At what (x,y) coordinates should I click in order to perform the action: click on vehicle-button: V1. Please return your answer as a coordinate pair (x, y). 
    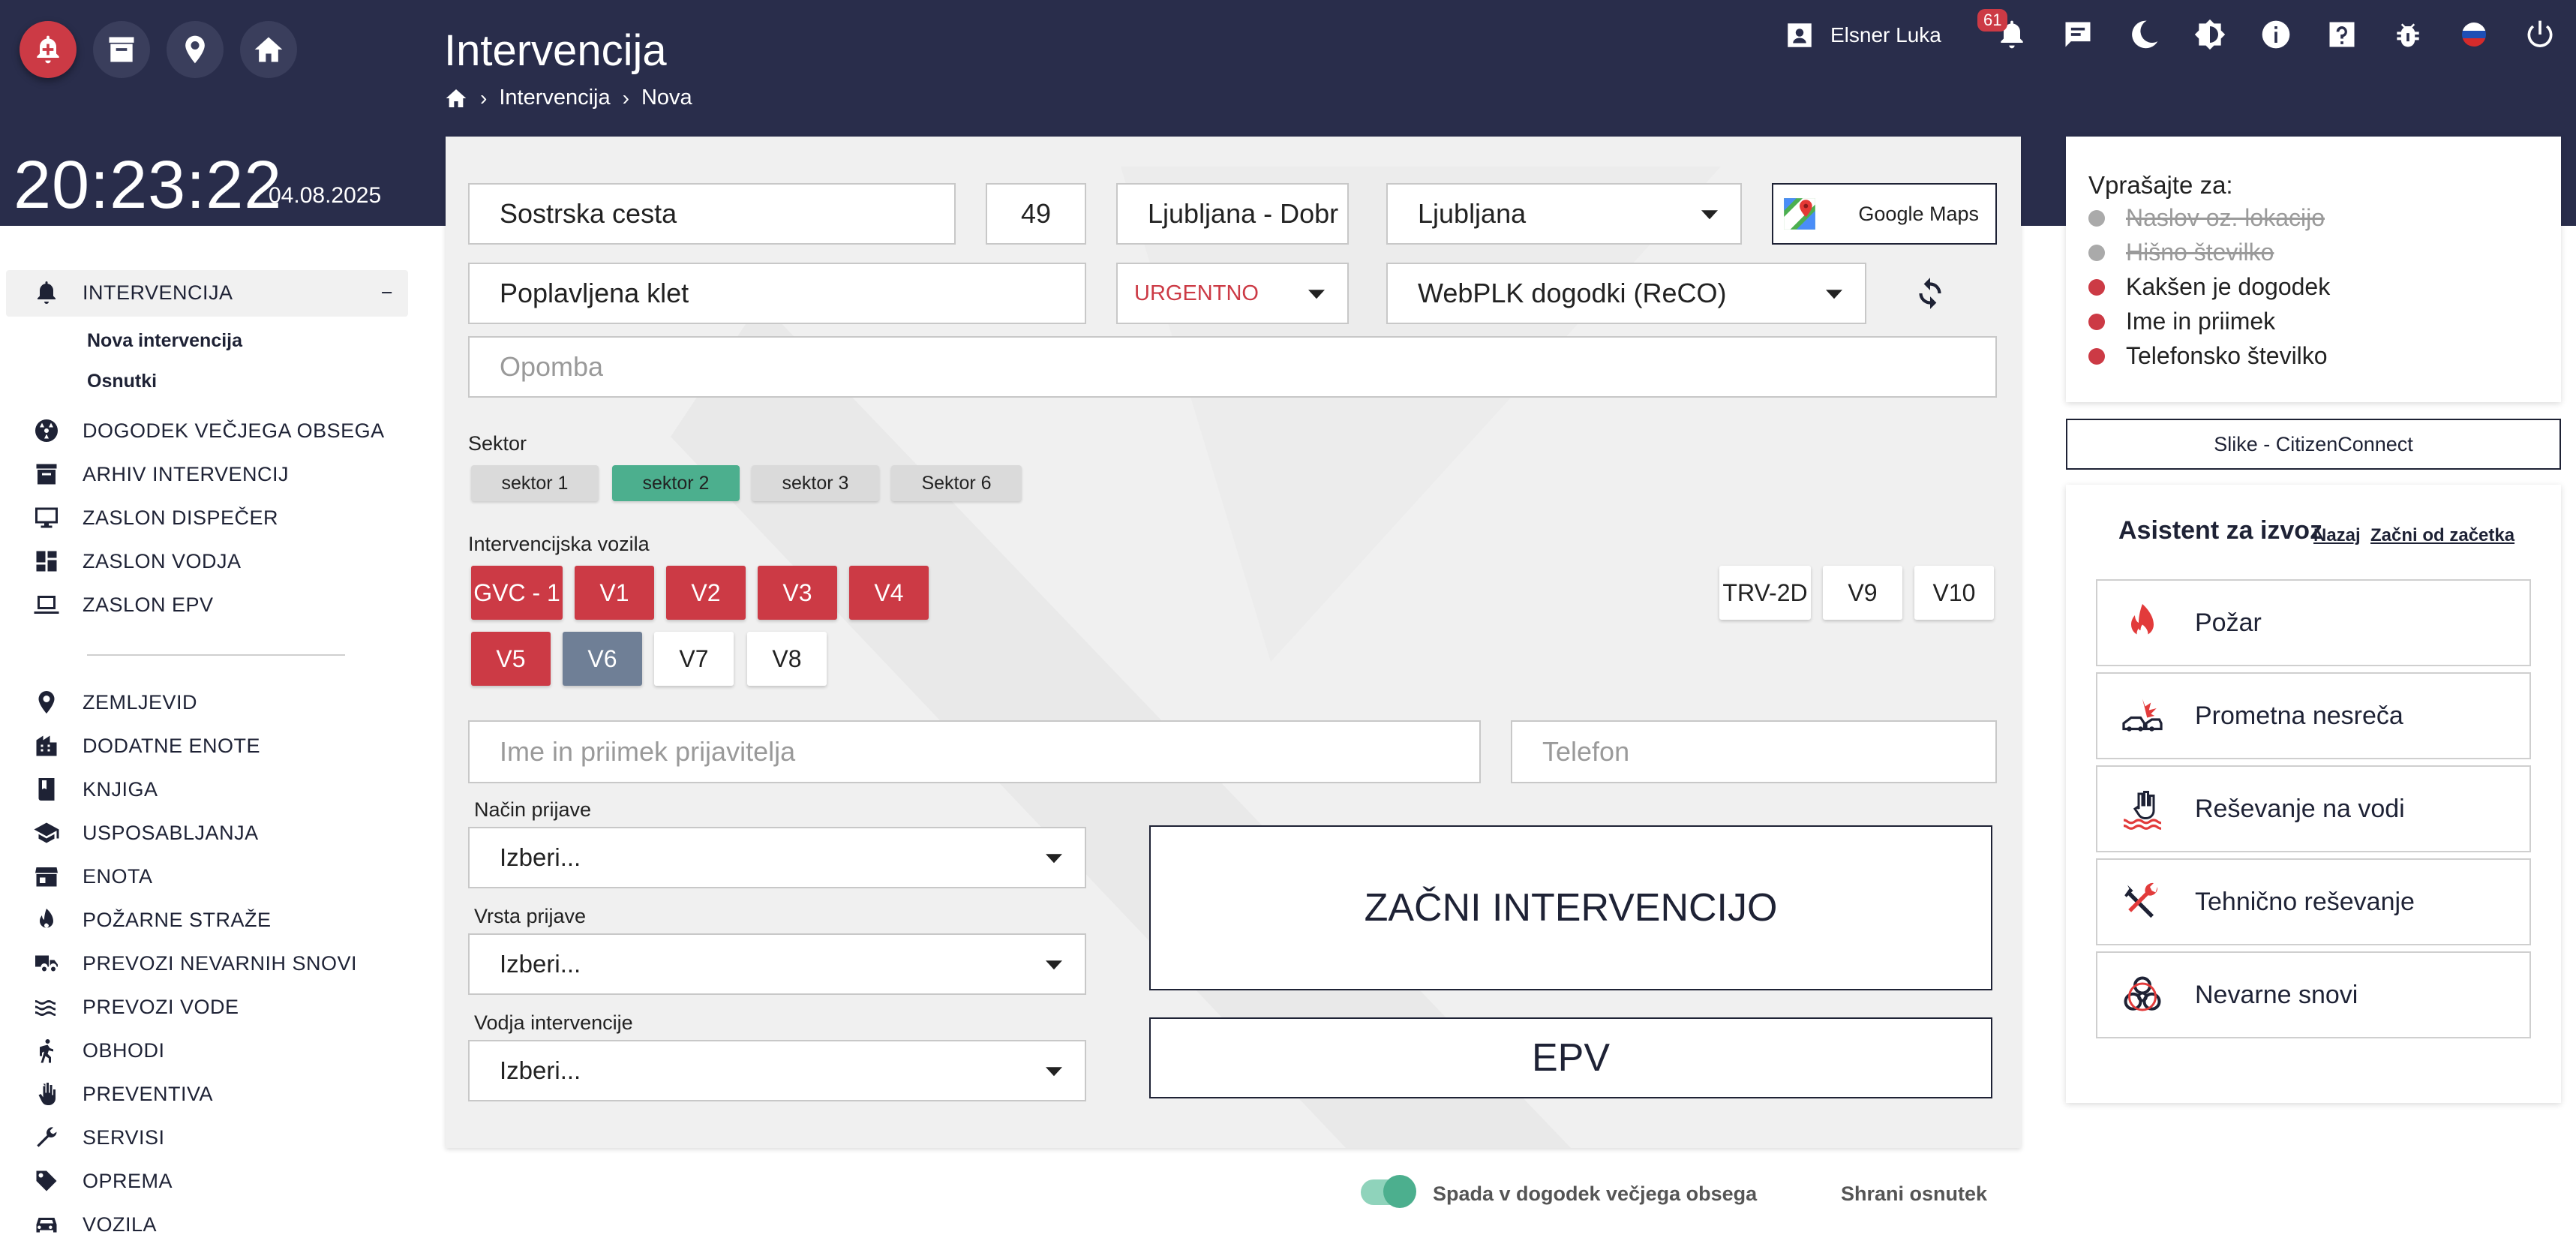
    Looking at the image, I should click on (614, 593).